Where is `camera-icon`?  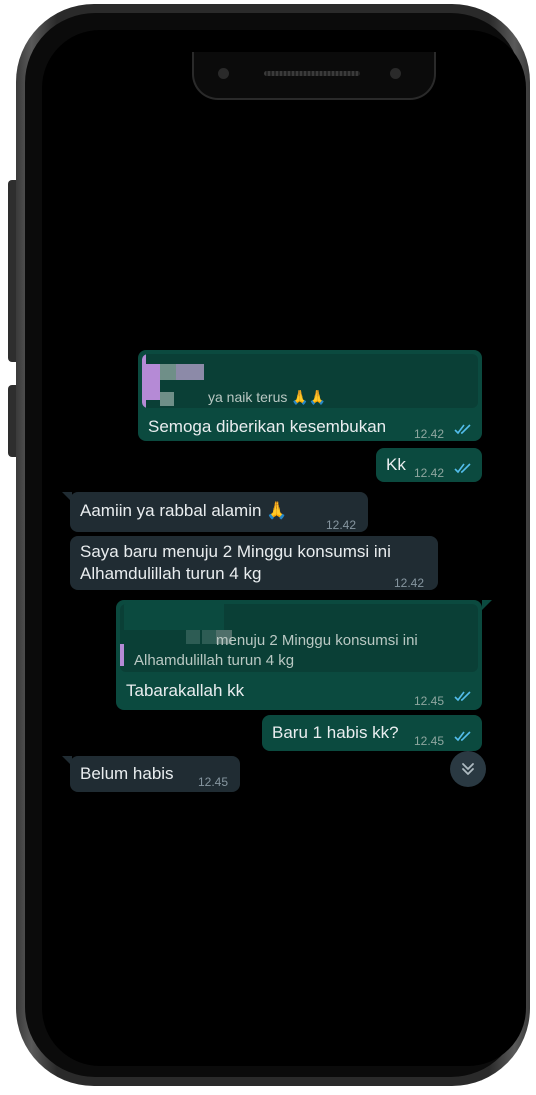
camera-icon is located at coordinates (223, 73).